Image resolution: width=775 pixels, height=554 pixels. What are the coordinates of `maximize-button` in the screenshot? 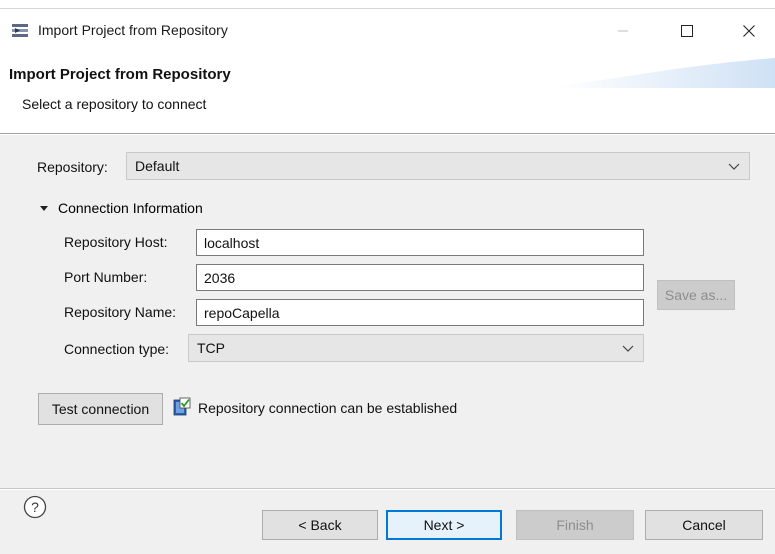 It's located at (687, 31).